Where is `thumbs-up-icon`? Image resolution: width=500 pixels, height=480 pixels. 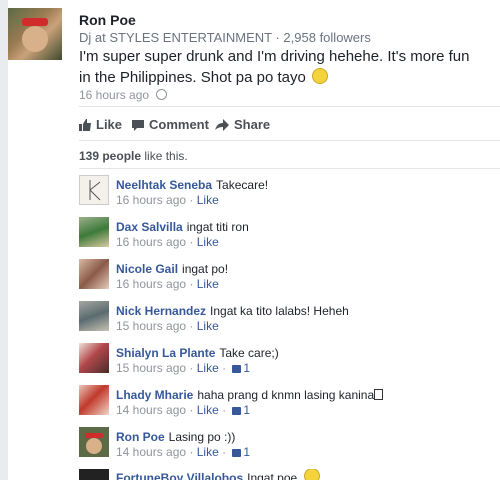 thumbs-up-icon is located at coordinates (85, 125).